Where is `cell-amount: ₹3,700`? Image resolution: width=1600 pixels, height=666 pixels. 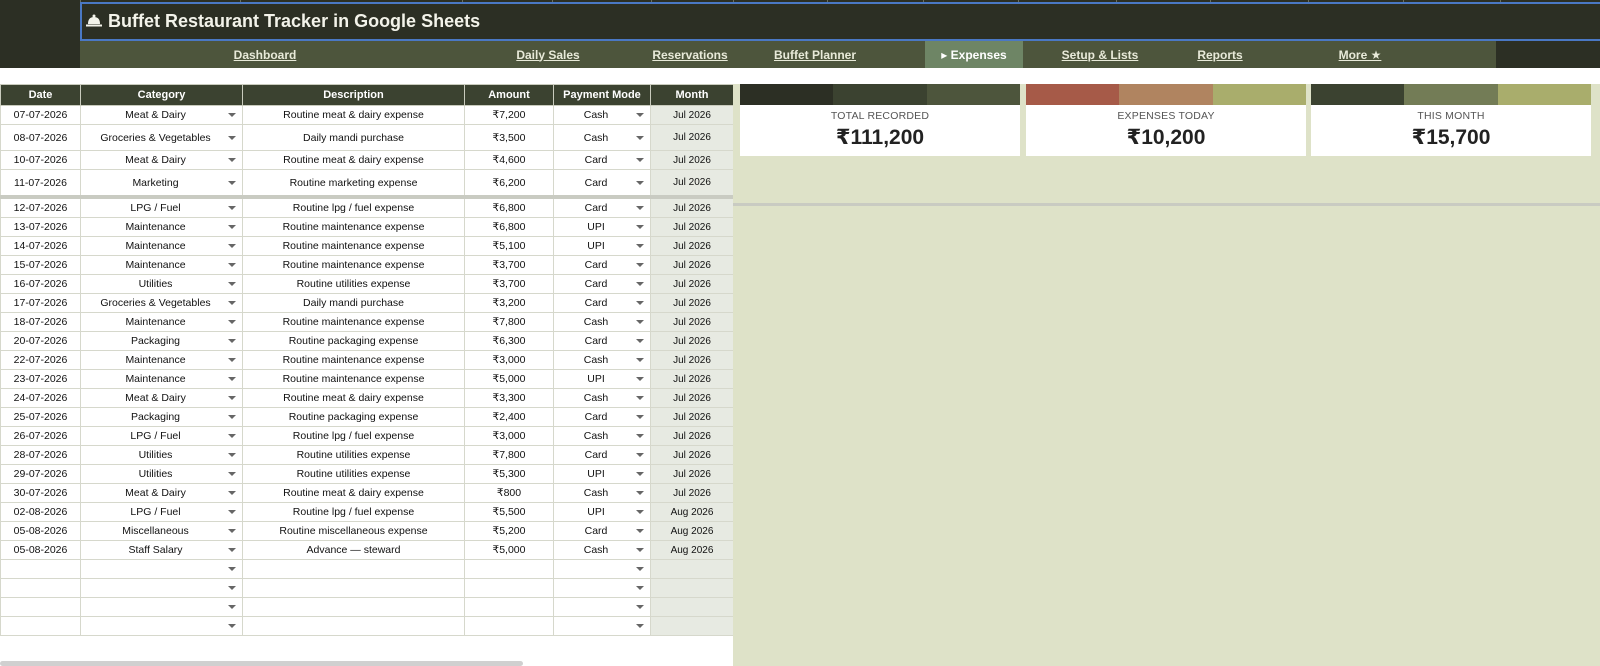
cell-amount: ₹3,700 is located at coordinates (509, 284).